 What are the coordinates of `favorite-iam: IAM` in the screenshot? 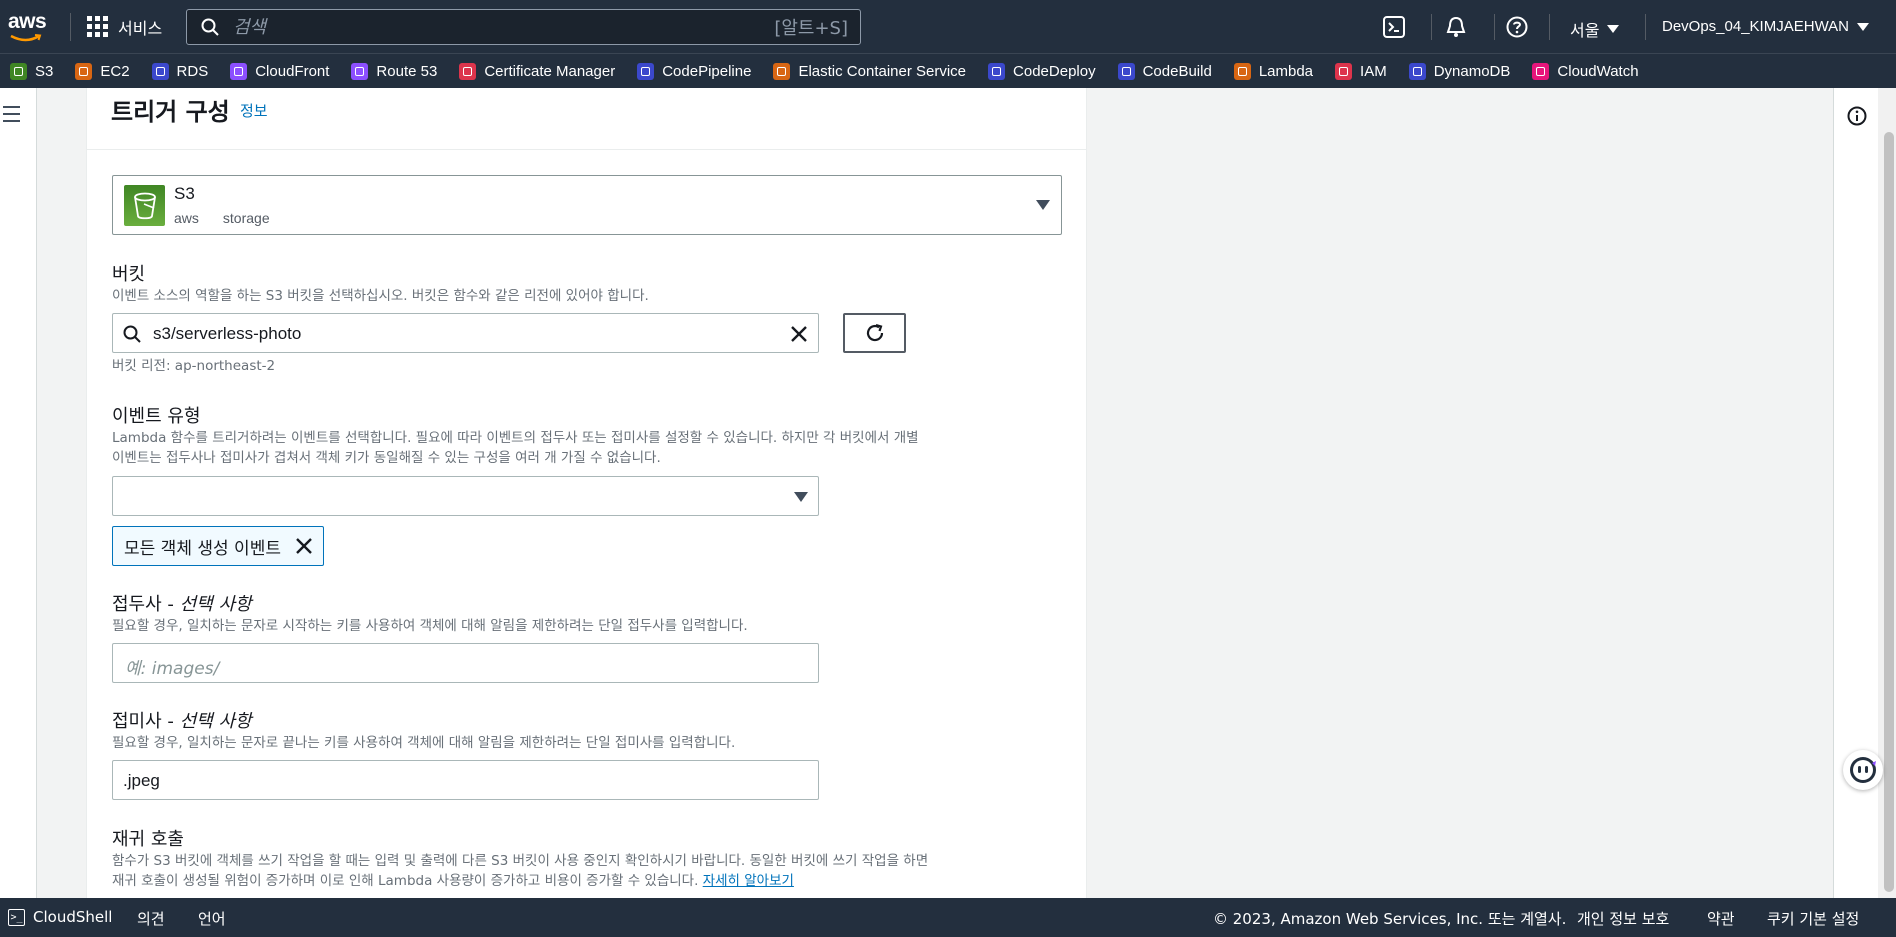 It's located at (1361, 71).